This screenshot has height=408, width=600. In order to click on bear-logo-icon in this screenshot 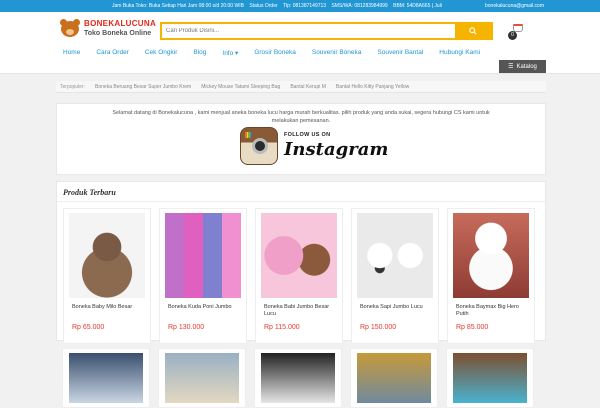, I will do `click(70, 28)`.